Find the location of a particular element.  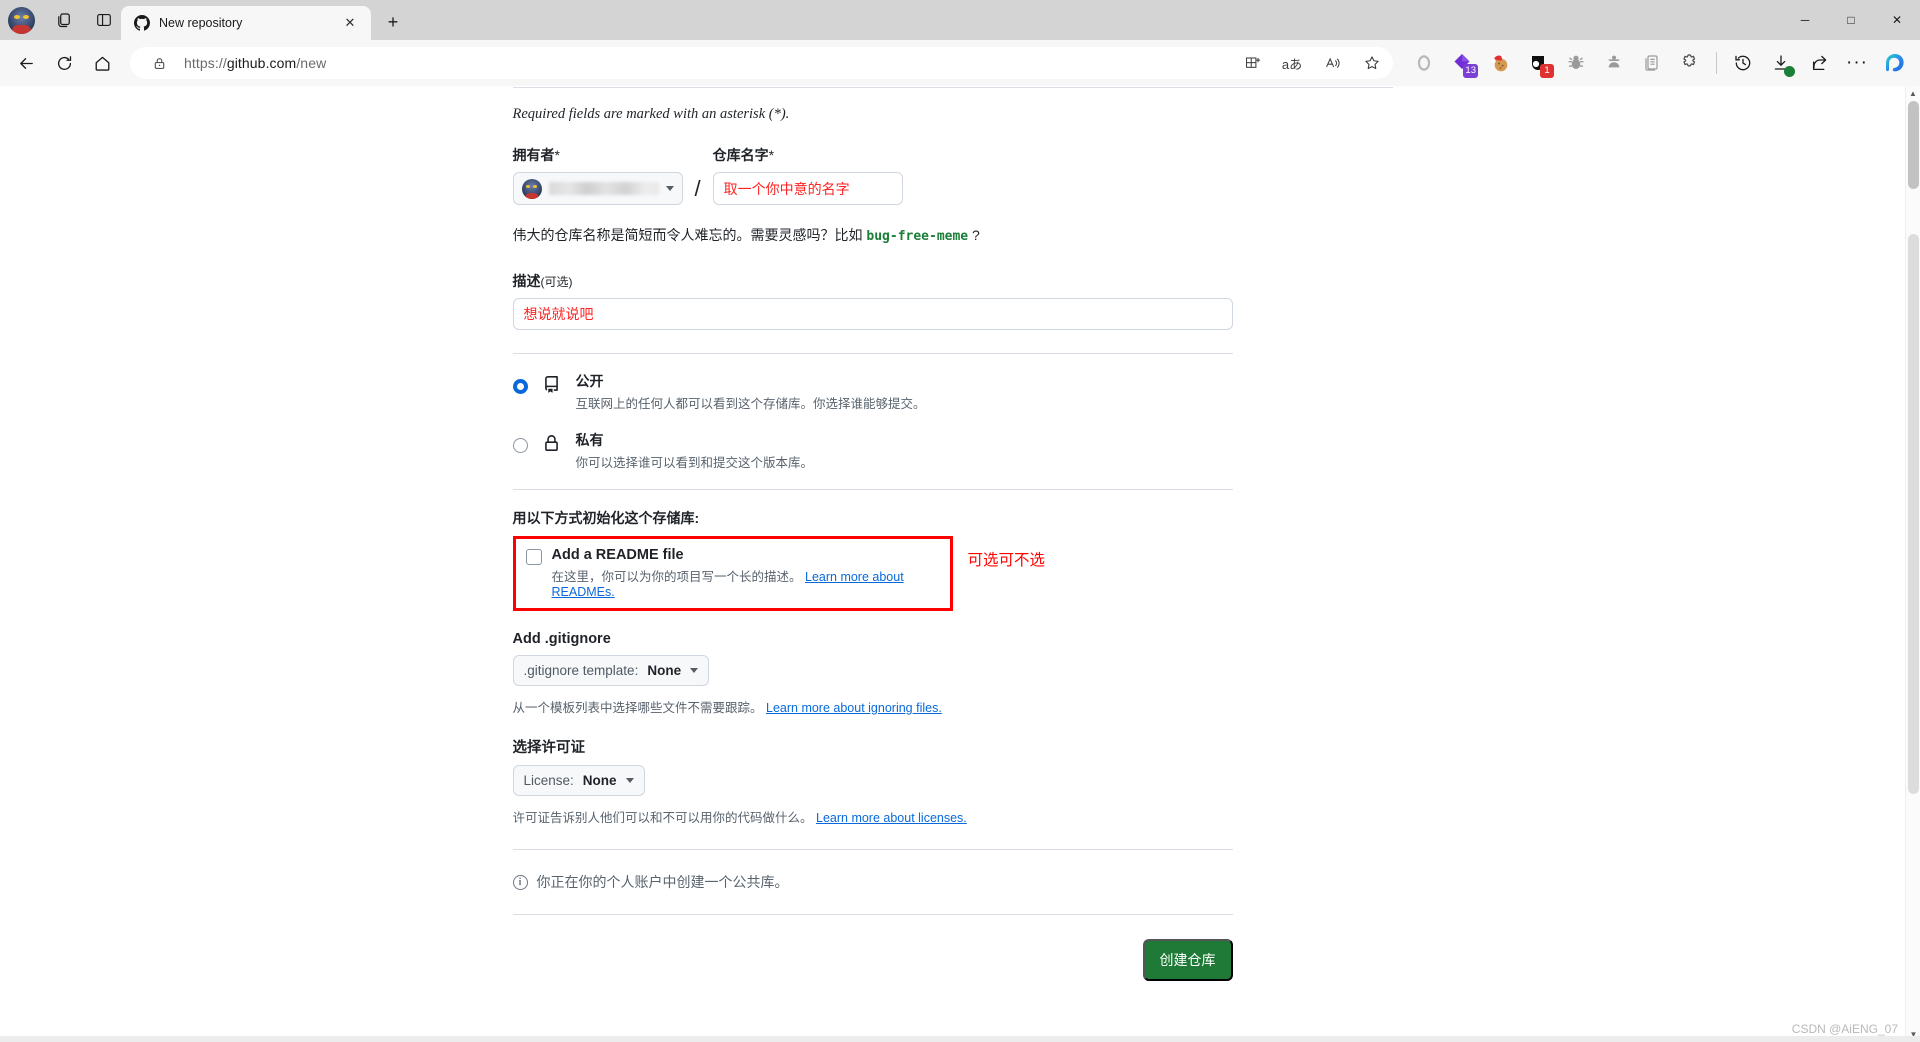

license-dropdown: License: None is located at coordinates (578, 780).